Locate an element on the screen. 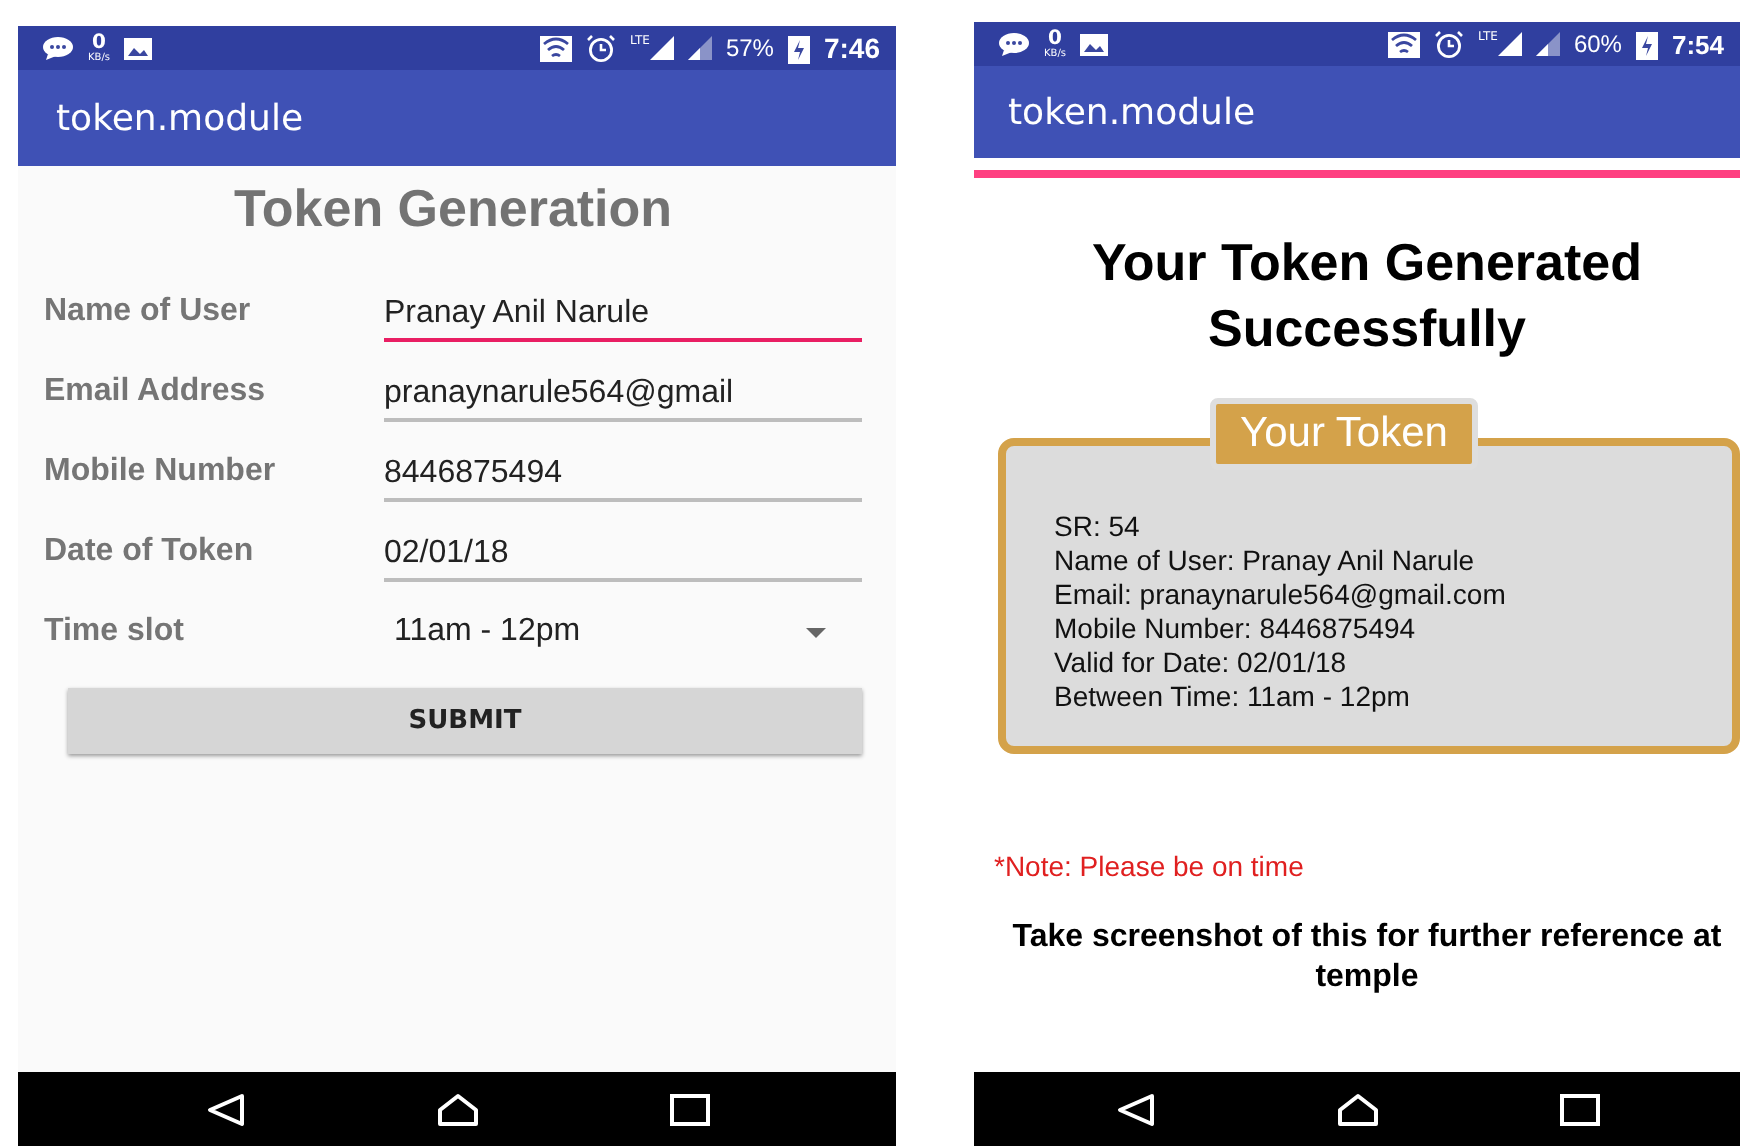 The width and height of the screenshot is (1740, 1146). battery-level: 60% is located at coordinates (1597, 44).